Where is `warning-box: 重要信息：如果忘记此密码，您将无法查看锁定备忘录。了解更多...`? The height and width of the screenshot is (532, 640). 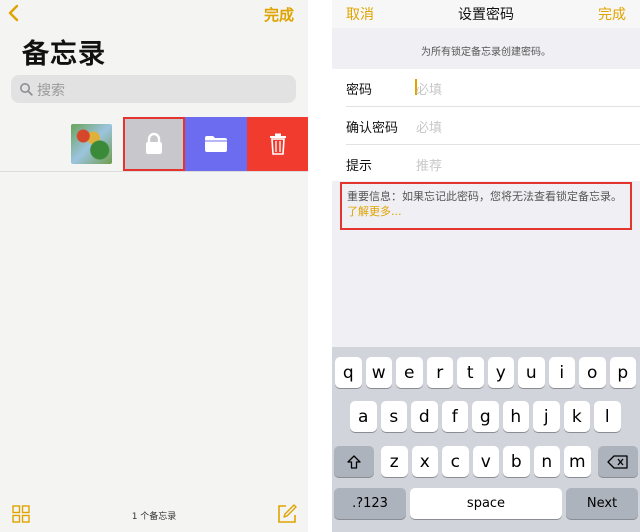 warning-box: 重要信息：如果忘记此密码，您将无法查看锁定备忘录。了解更多... is located at coordinates (486, 206).